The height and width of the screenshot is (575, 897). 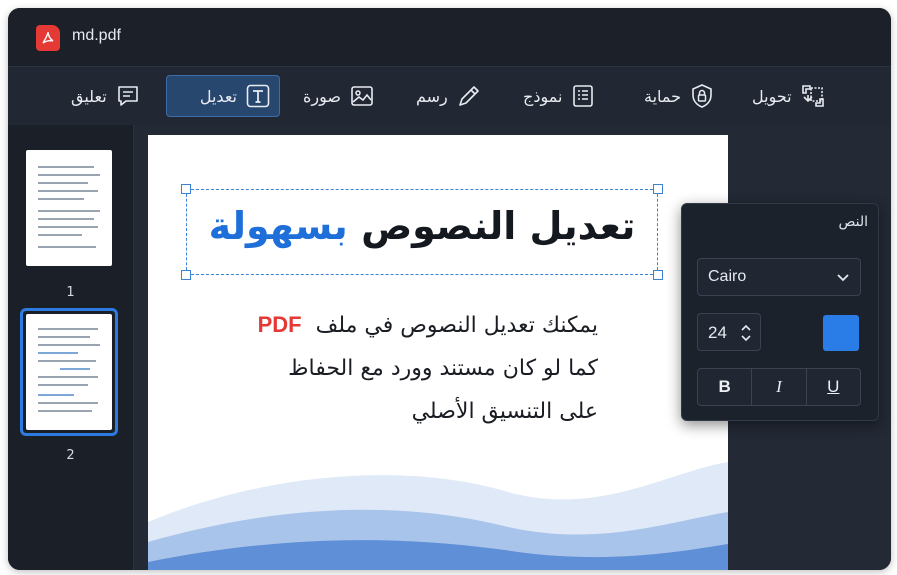 What do you see at coordinates (432, 96) in the screenshot?
I see `tool-draw-label: رسم` at bounding box center [432, 96].